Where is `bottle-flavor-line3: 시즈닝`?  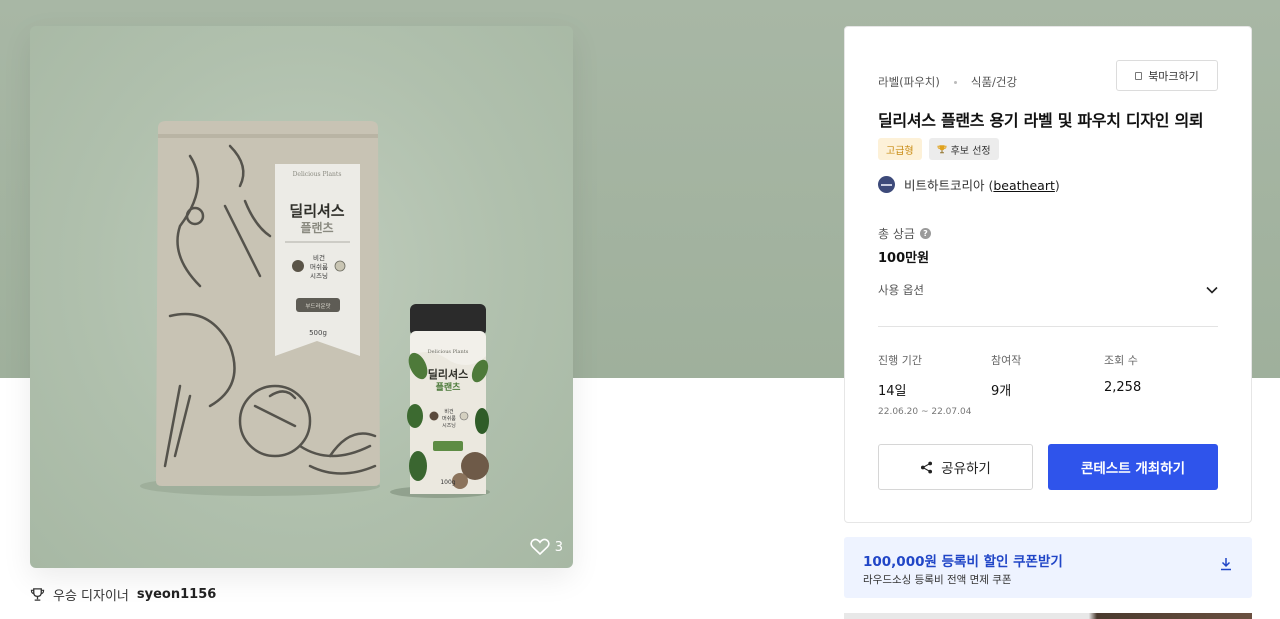 bottle-flavor-line3: 시즈닝 is located at coordinates (449, 425).